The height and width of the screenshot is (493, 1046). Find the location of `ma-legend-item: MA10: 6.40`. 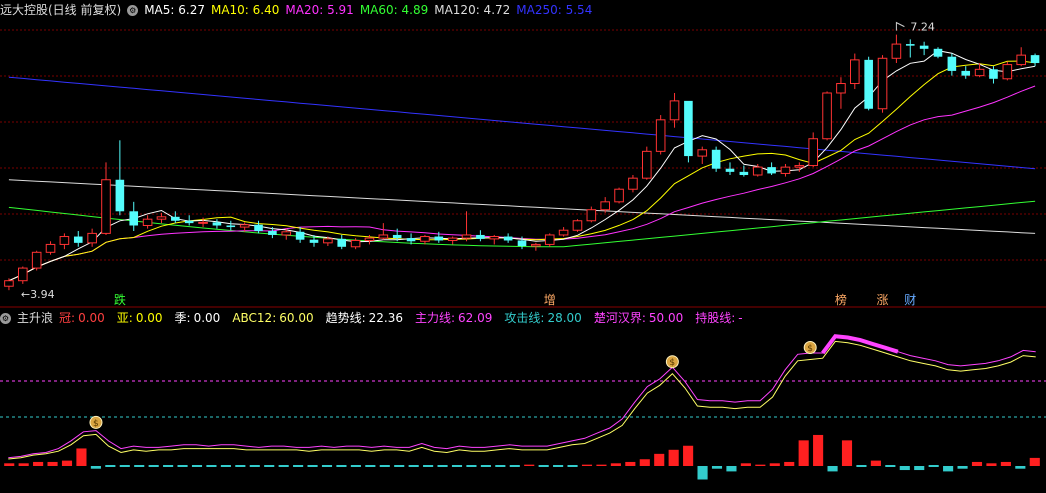

ma-legend-item: MA10: 6.40 is located at coordinates (245, 10).